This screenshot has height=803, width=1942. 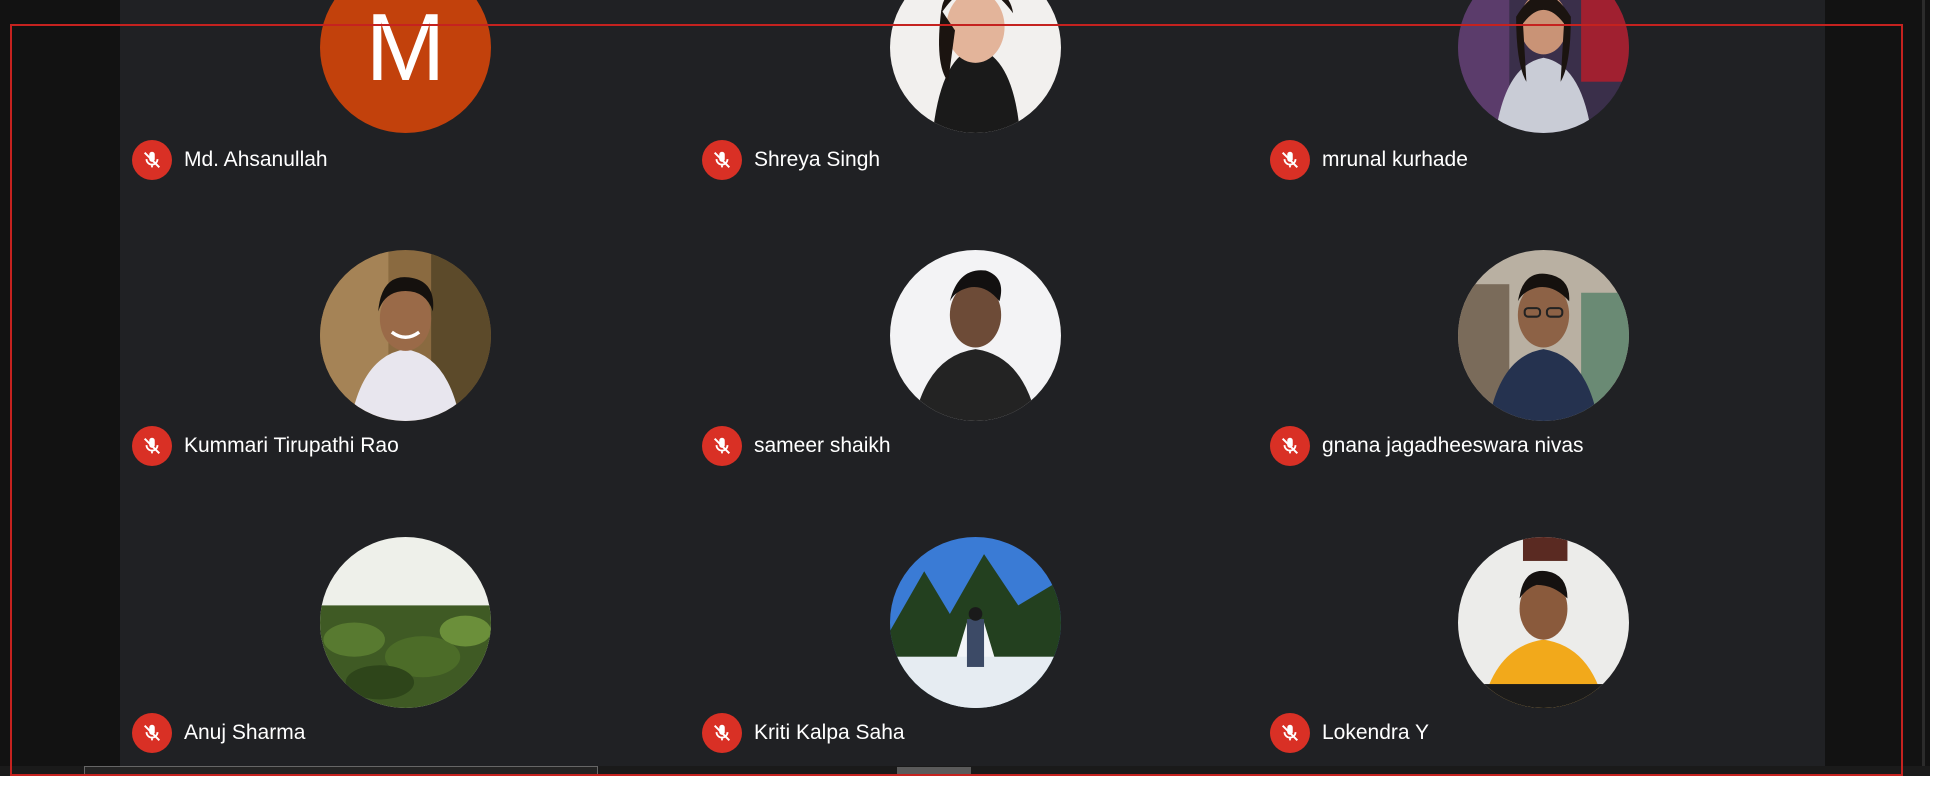 What do you see at coordinates (934, 771) in the screenshot?
I see `scrollbar-thumb` at bounding box center [934, 771].